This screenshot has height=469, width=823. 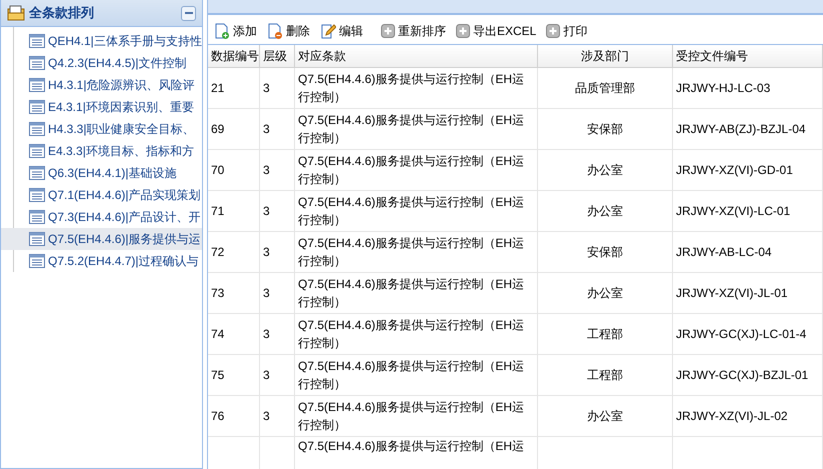 I want to click on toolbar-button: 重新排序, so click(x=413, y=31).